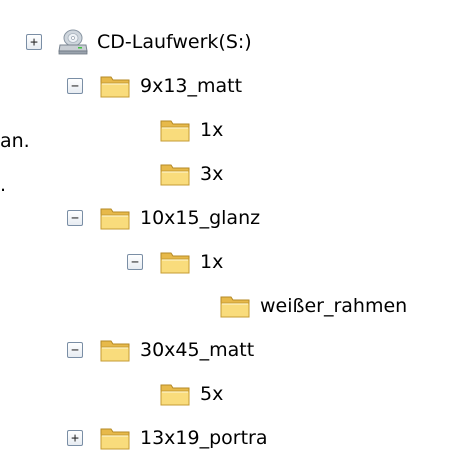  I want to click on cd-drive-icon, so click(73, 42).